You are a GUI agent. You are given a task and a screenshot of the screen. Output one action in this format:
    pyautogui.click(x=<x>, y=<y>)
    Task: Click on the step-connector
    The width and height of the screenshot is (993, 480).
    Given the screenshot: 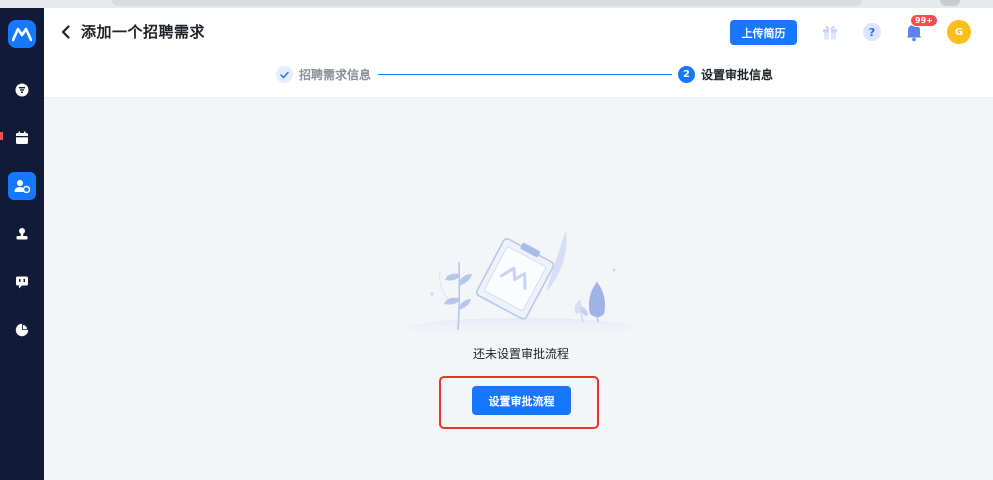 What is the action you would take?
    pyautogui.click(x=525, y=74)
    